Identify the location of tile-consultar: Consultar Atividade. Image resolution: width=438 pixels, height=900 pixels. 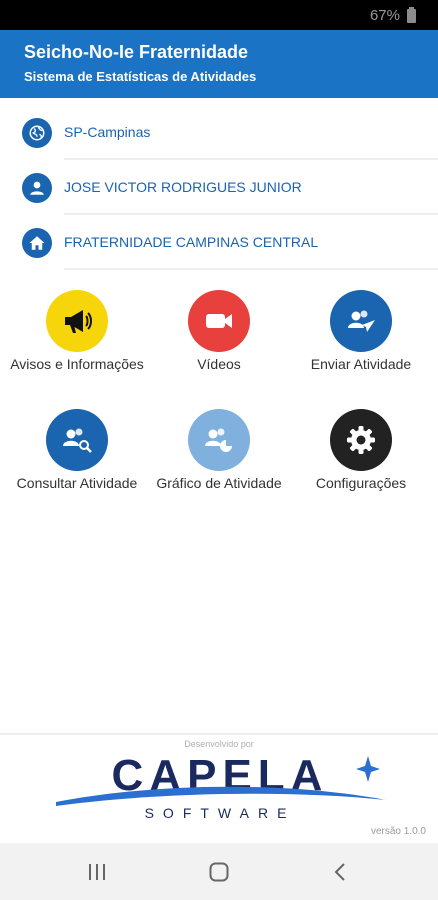
(77, 451).